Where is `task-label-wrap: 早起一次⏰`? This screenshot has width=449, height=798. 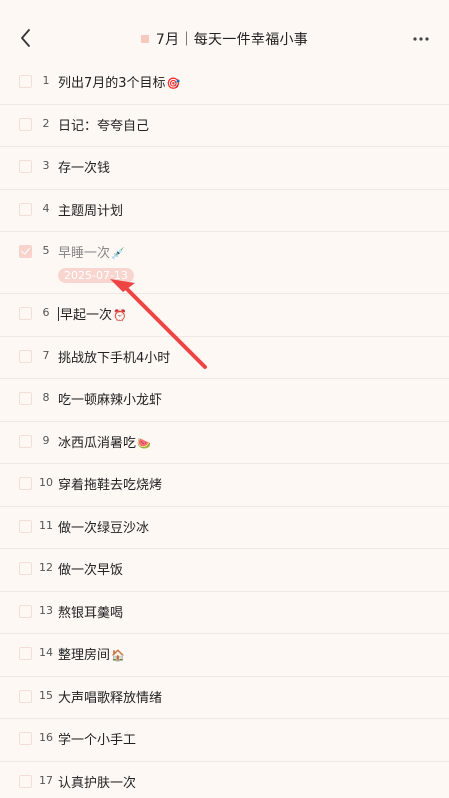 task-label-wrap: 早起一次⏰ is located at coordinates (92, 313).